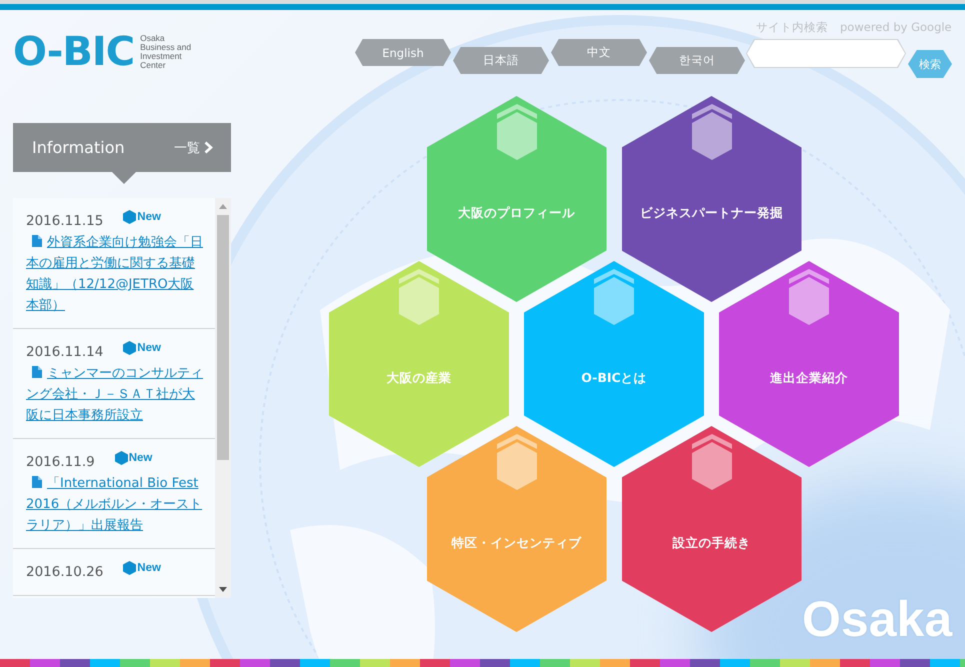 This screenshot has height=667, width=965. Describe the element at coordinates (501, 60) in the screenshot. I see `language-tab: 日本語` at that location.